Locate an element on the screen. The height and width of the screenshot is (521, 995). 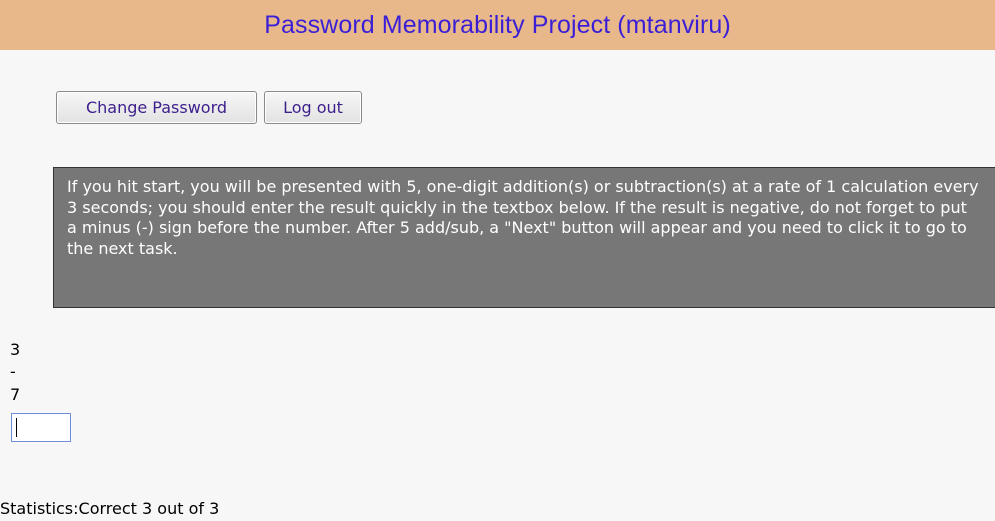
first-operand: 3 is located at coordinates (15, 349).